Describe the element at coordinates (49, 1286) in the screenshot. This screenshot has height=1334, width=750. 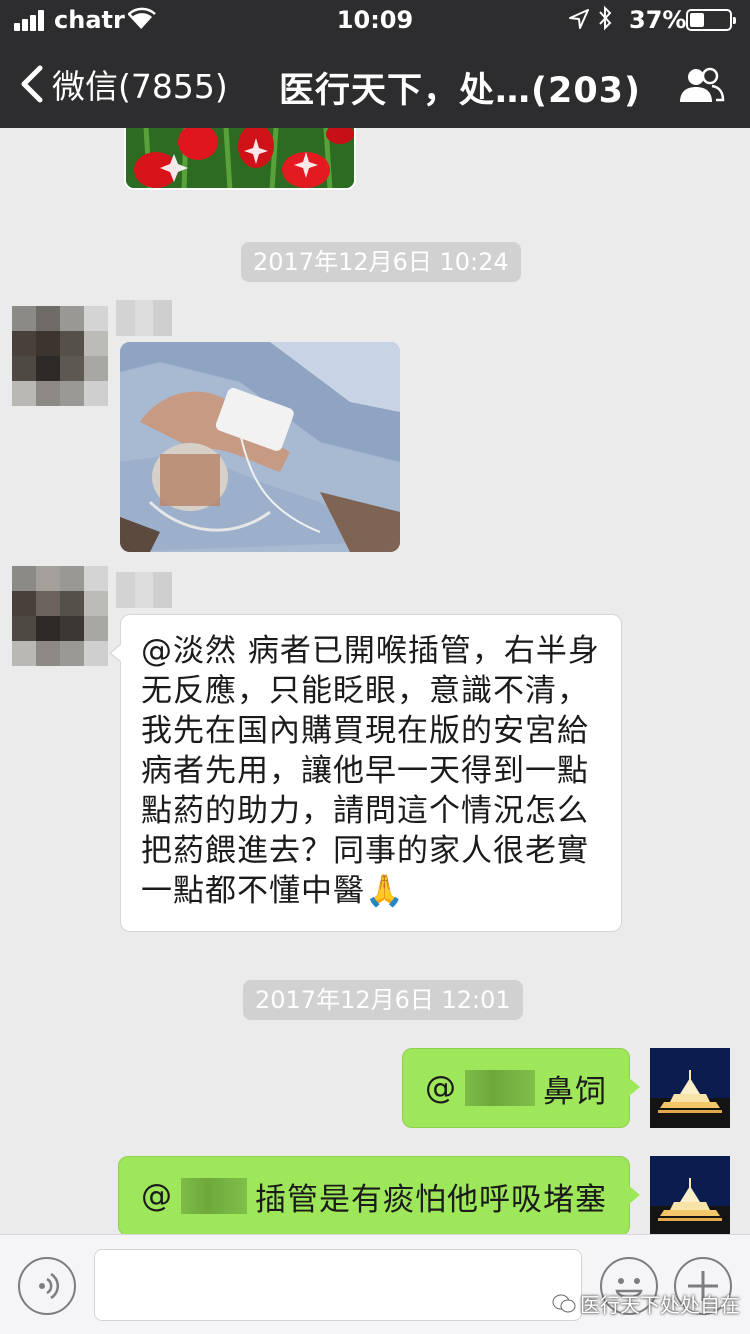
I see `voice-icon` at that location.